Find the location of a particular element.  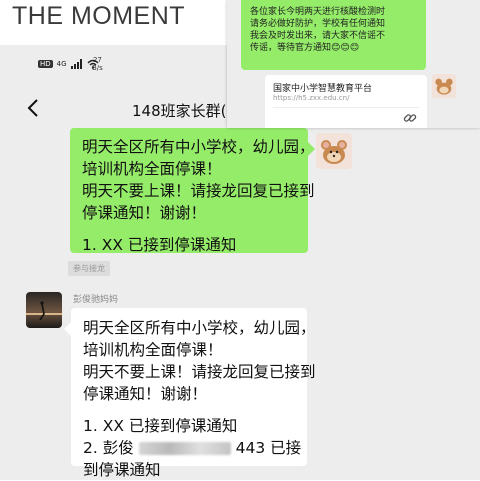

link-divider is located at coordinates (346, 107).